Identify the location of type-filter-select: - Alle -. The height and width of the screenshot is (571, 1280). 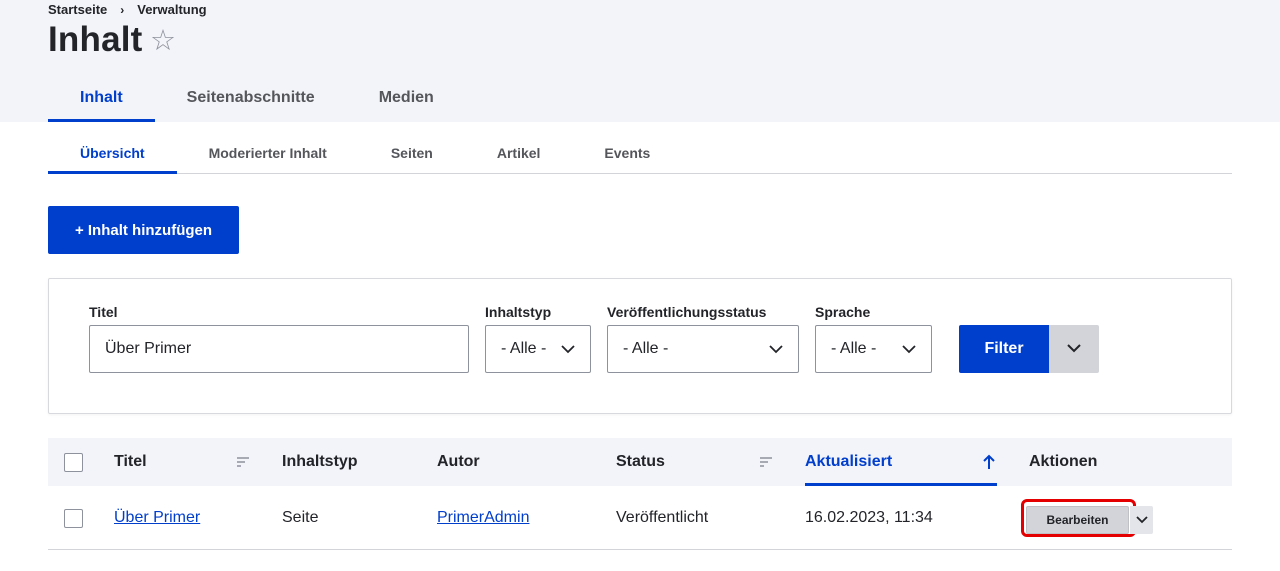
(538, 349).